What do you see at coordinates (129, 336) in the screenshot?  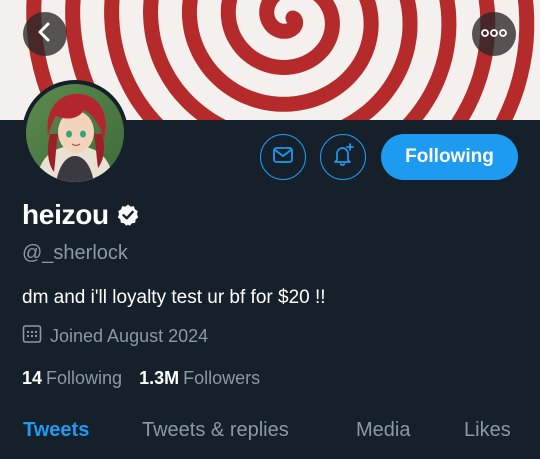 I see `joined-text: Joined August 2024` at bounding box center [129, 336].